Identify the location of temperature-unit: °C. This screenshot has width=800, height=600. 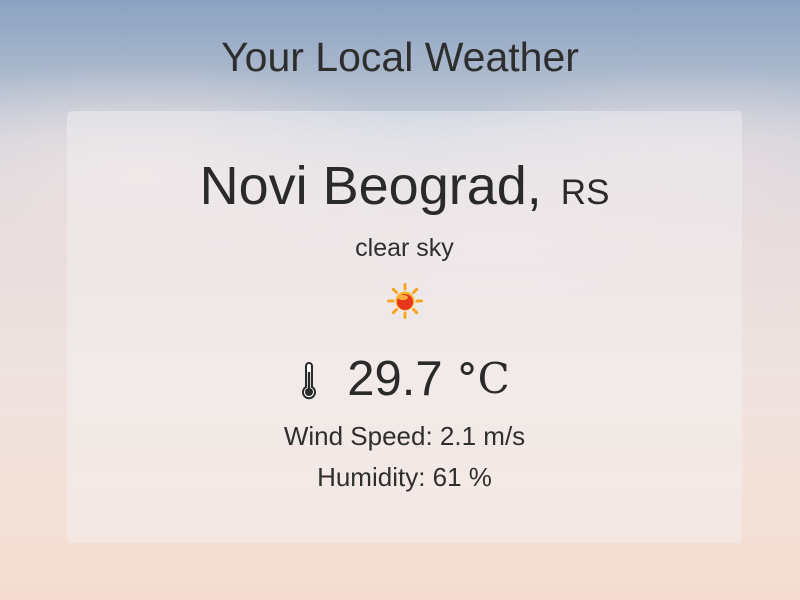
(483, 378).